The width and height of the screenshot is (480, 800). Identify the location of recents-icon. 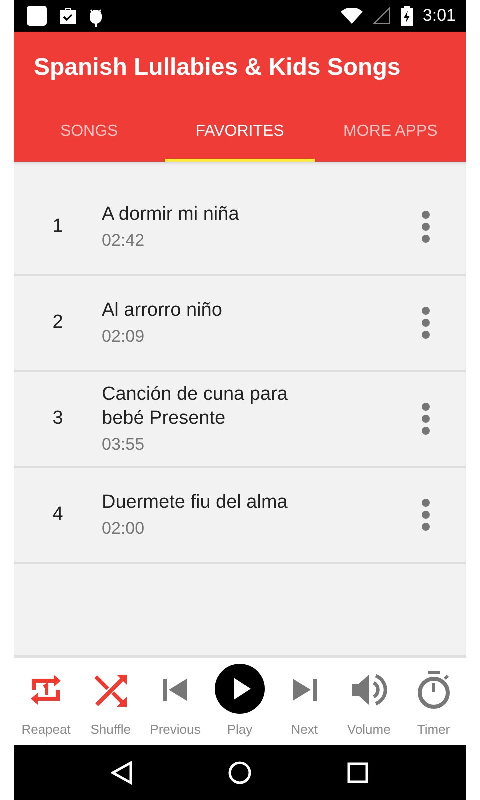
(357, 773).